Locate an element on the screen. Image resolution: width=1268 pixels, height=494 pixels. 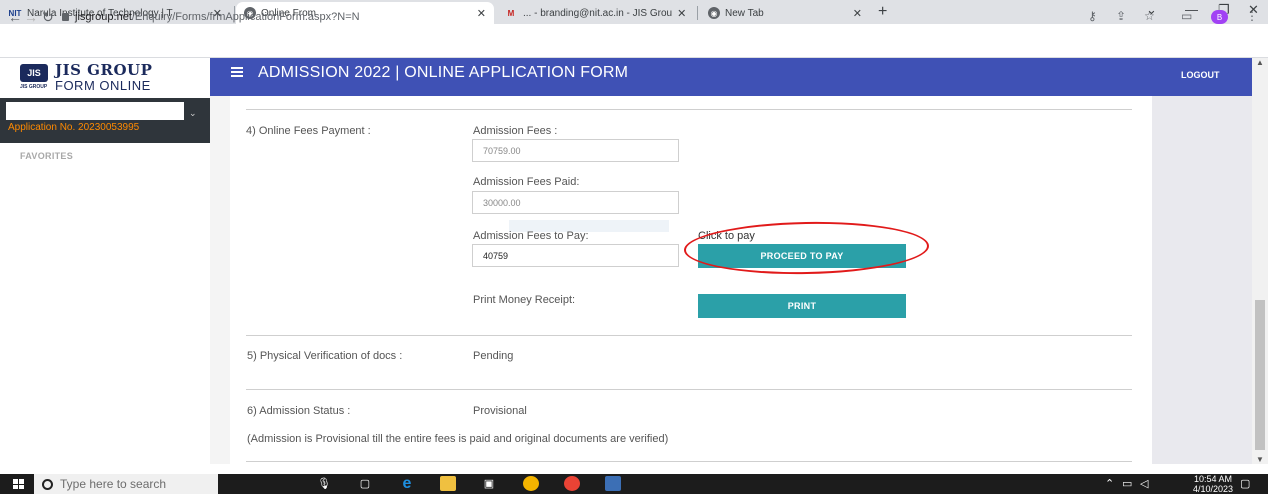
fees-paid-field: 30000.00 is located at coordinates (575, 202).